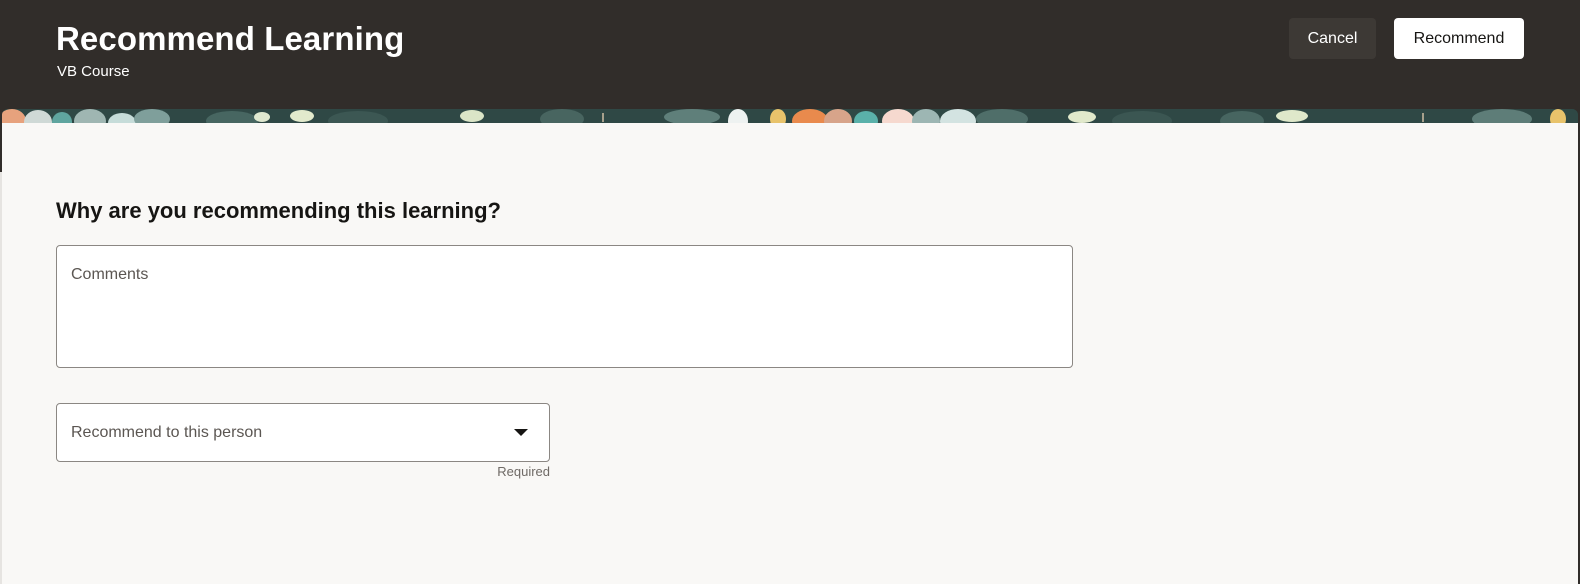  What do you see at coordinates (790, 116) in the screenshot?
I see `decorative-banner` at bounding box center [790, 116].